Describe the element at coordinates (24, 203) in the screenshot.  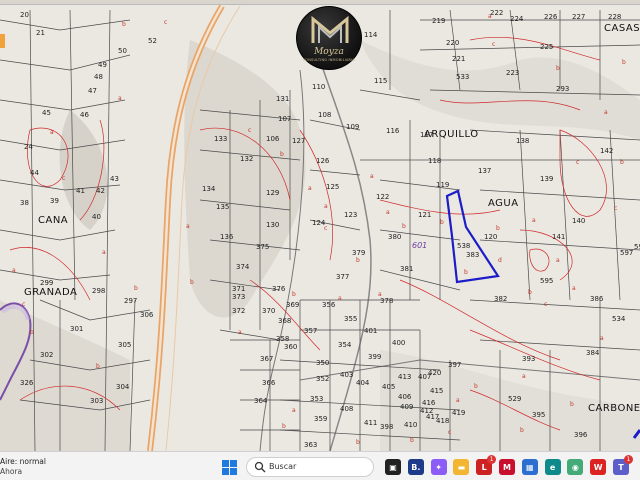
I see `parcel-number: 38` at that location.